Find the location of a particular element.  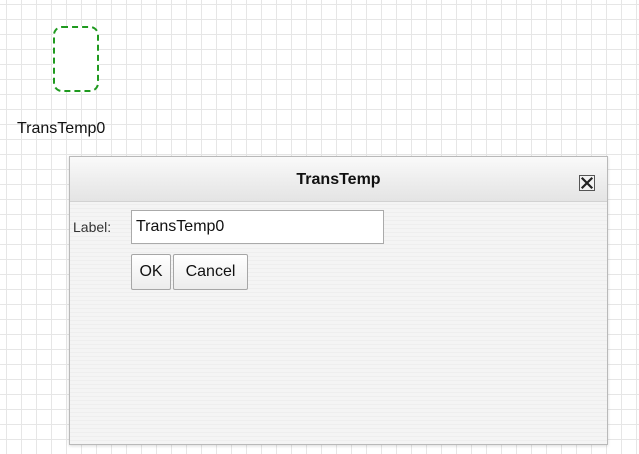

transtemp-shape is located at coordinates (76, 59).